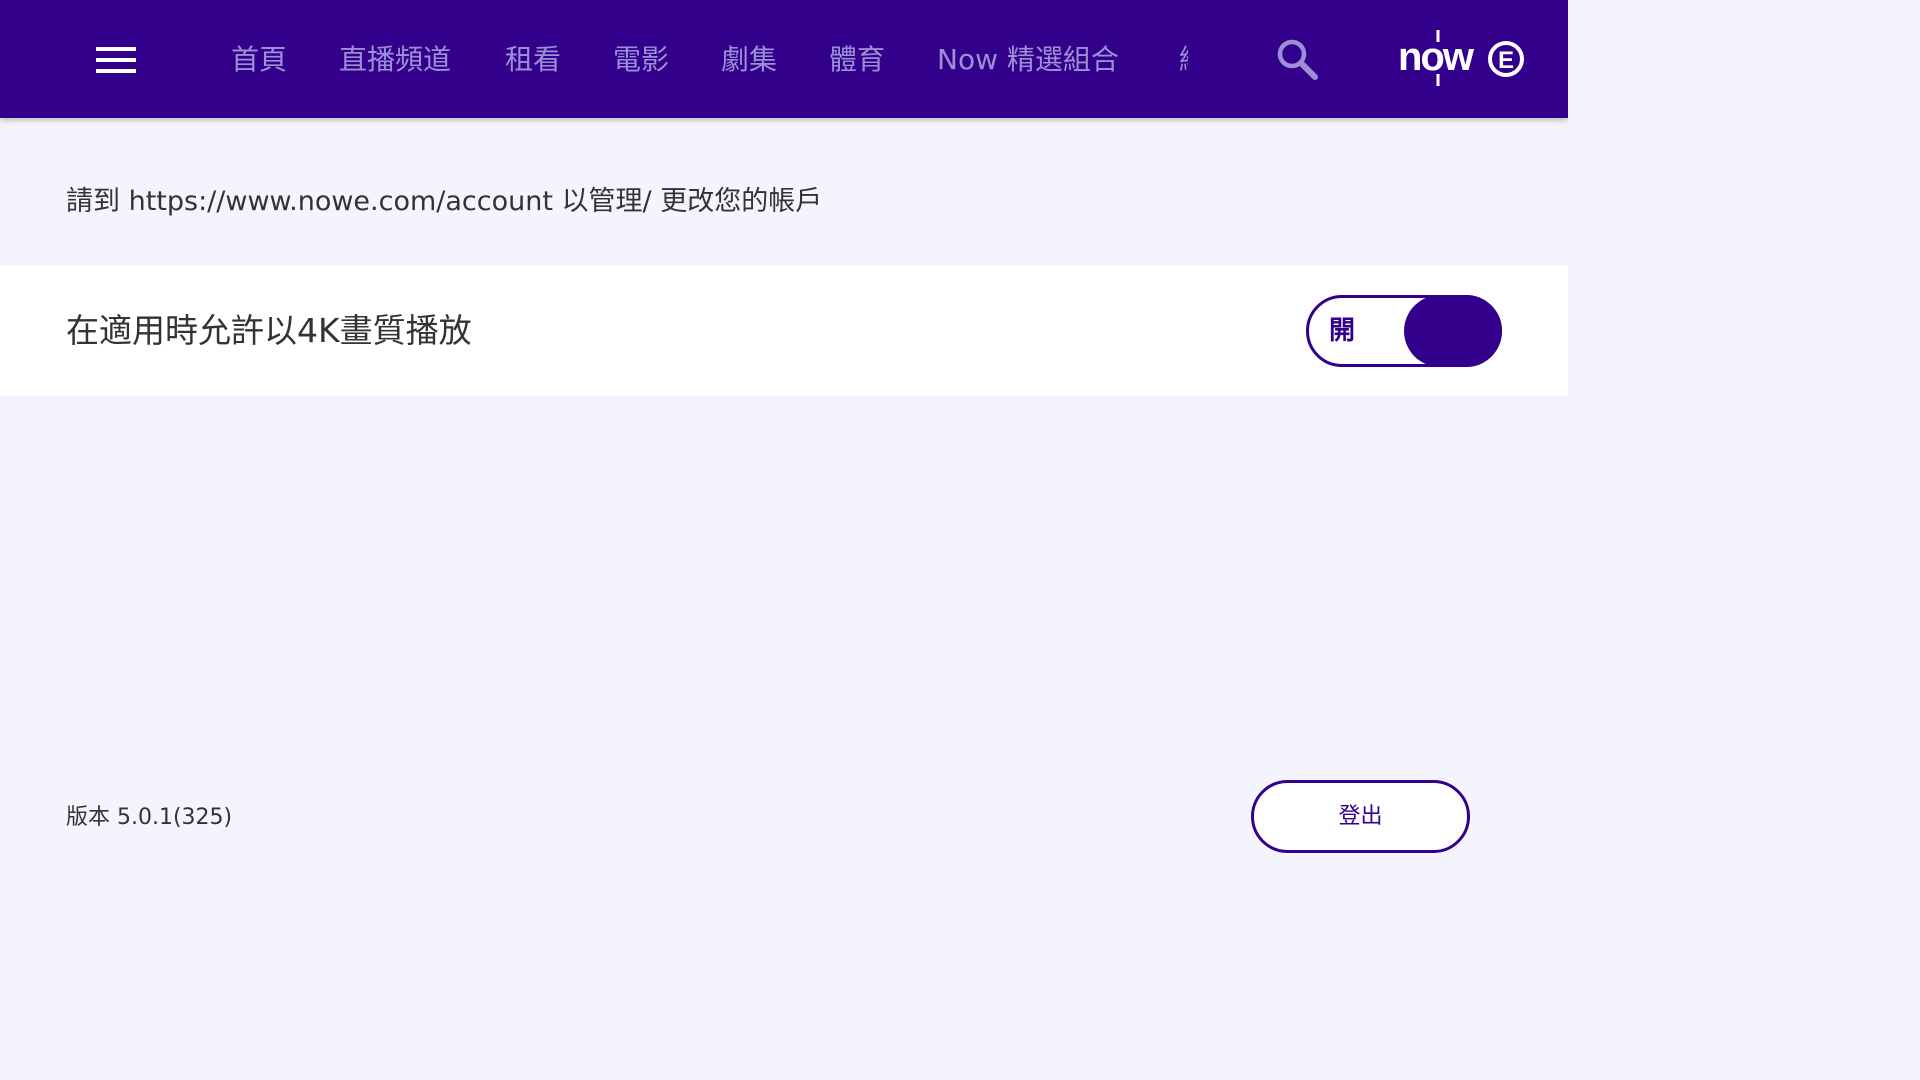  I want to click on now-e-logo-icon: now E, so click(1461, 58).